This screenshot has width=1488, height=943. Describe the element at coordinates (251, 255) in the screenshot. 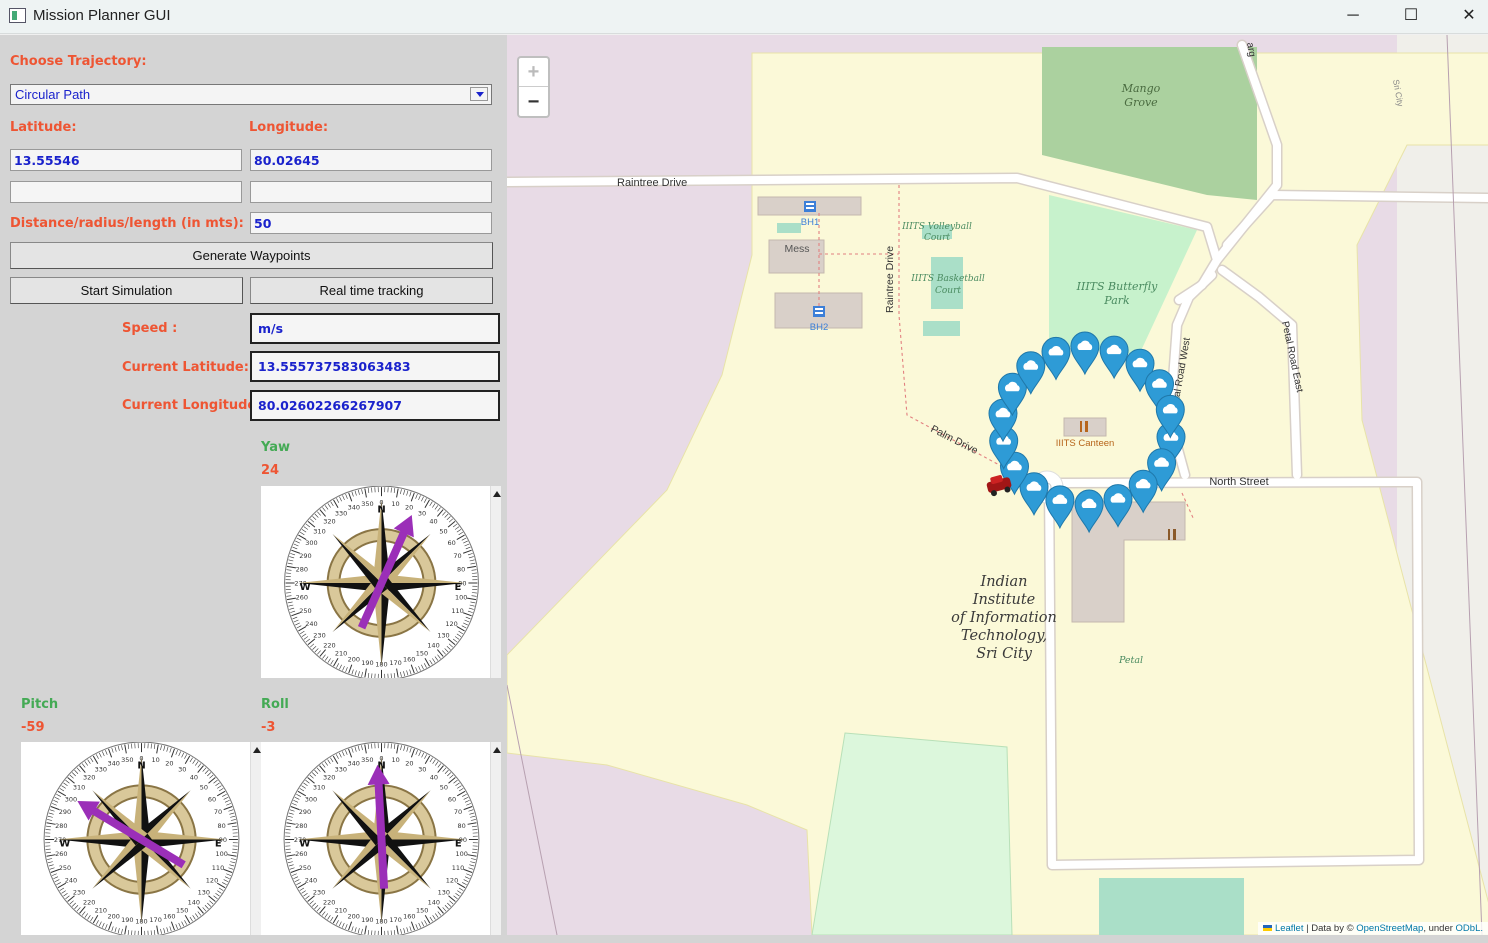

I see `generate-waypoints-button: Generate Waypoints` at that location.